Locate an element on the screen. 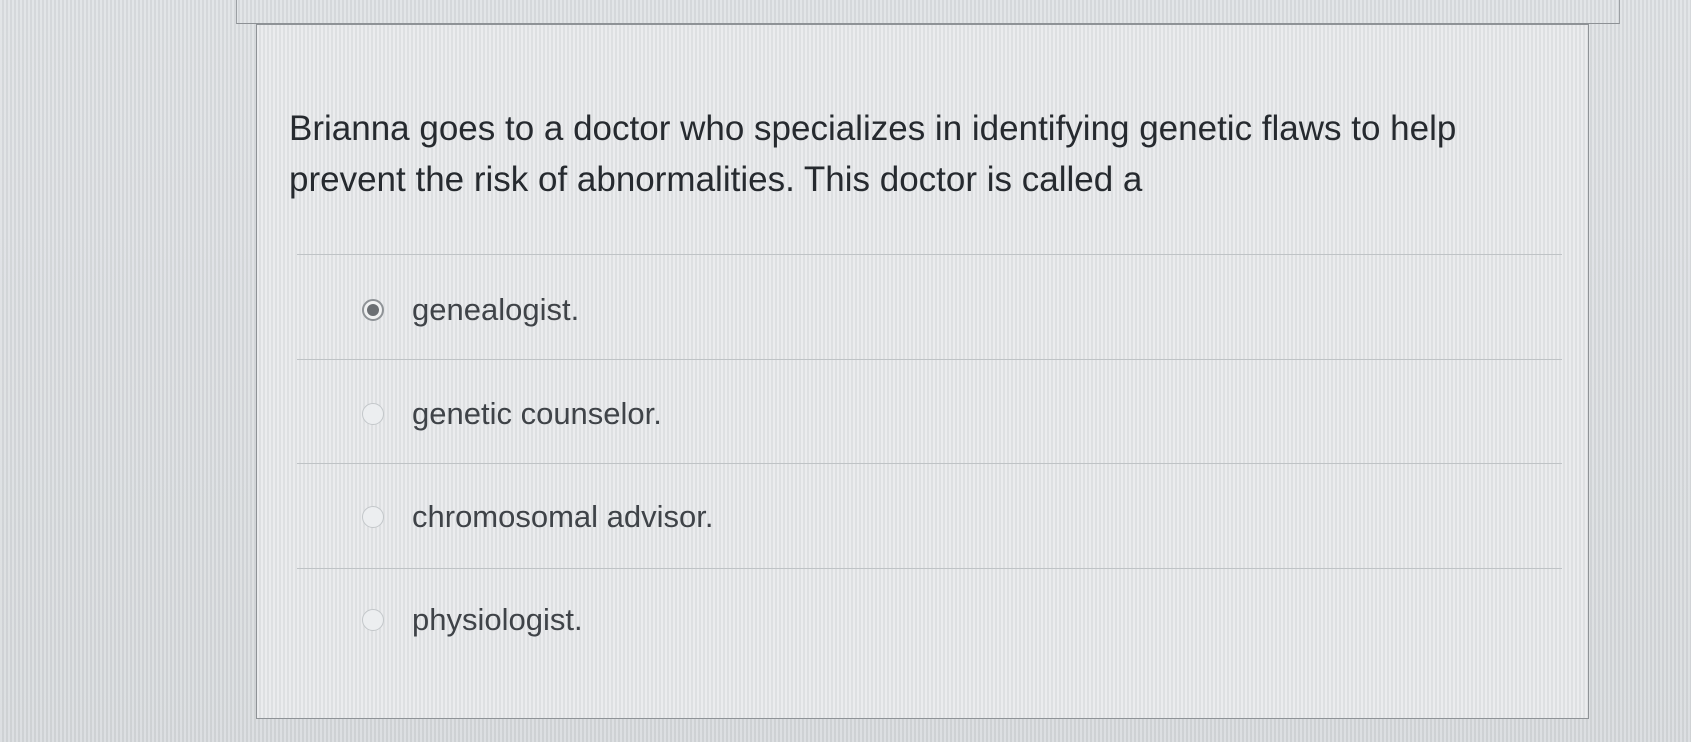  answer-option-label: genetic counselor. is located at coordinates (537, 413).